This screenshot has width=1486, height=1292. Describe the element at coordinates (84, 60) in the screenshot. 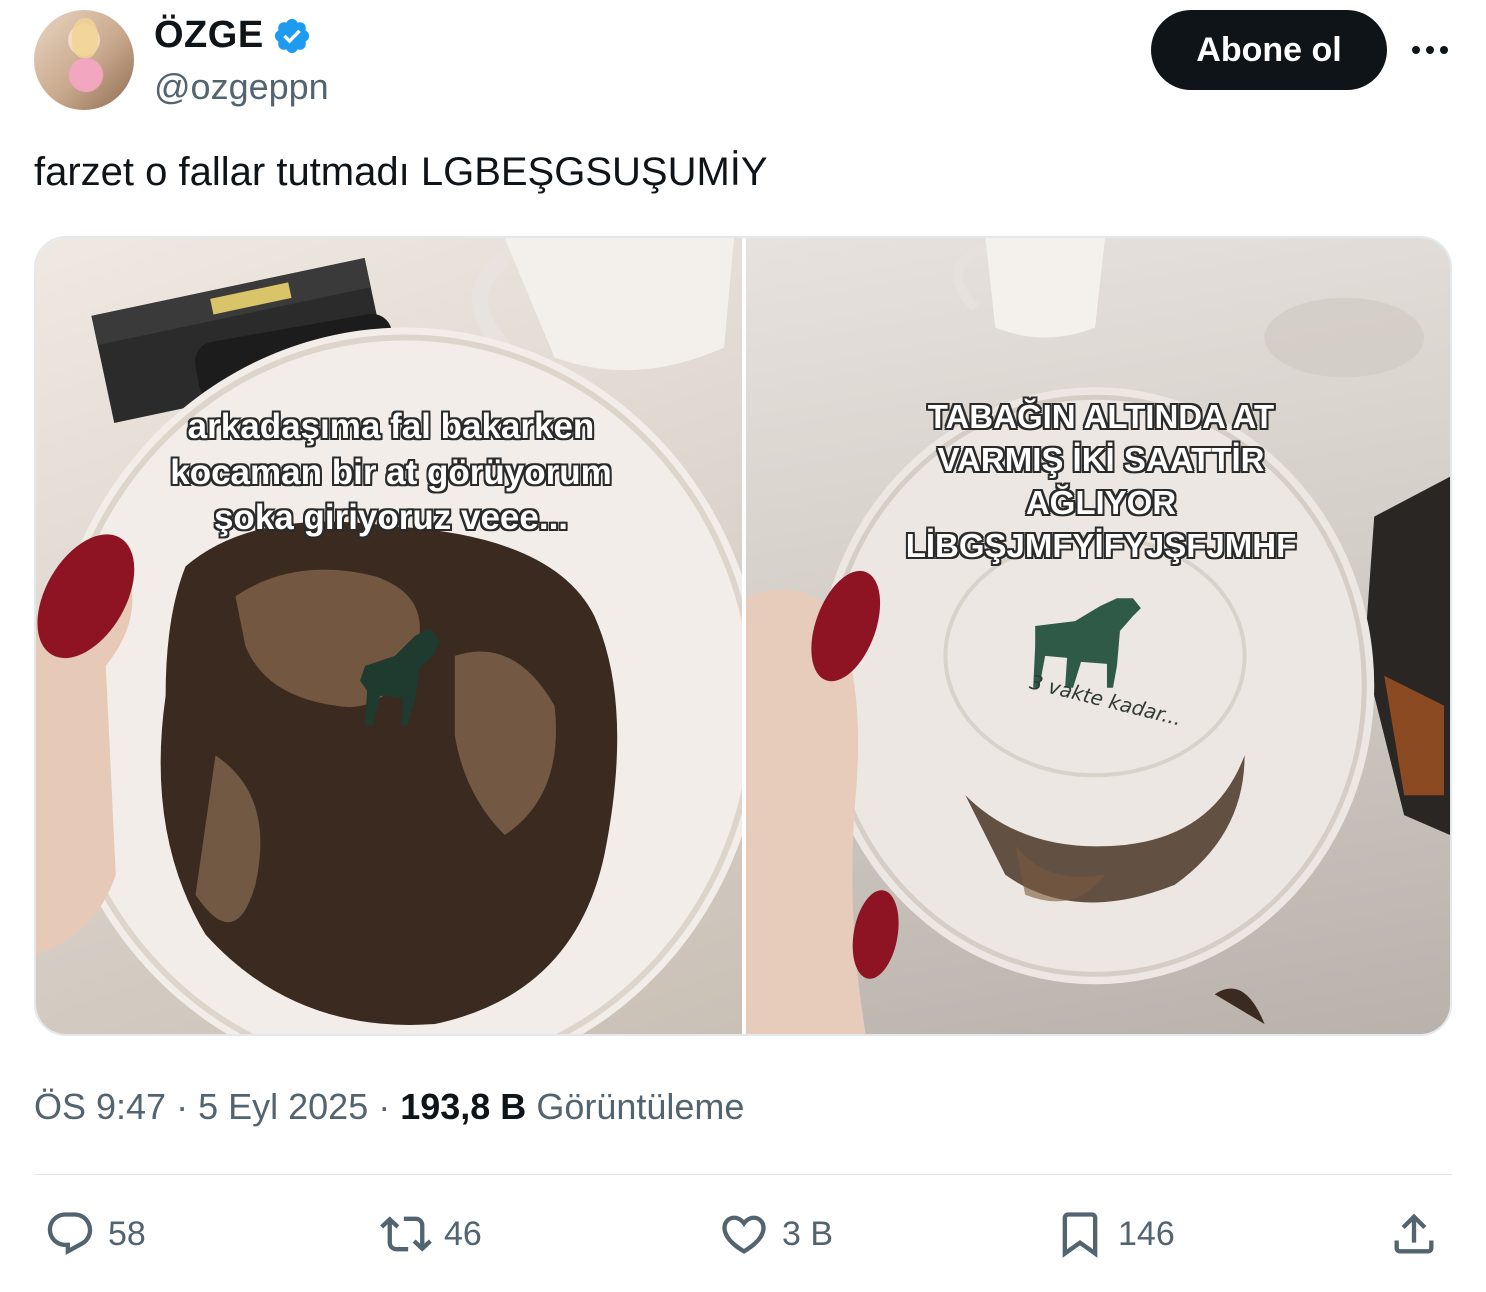

I see `avatar` at that location.